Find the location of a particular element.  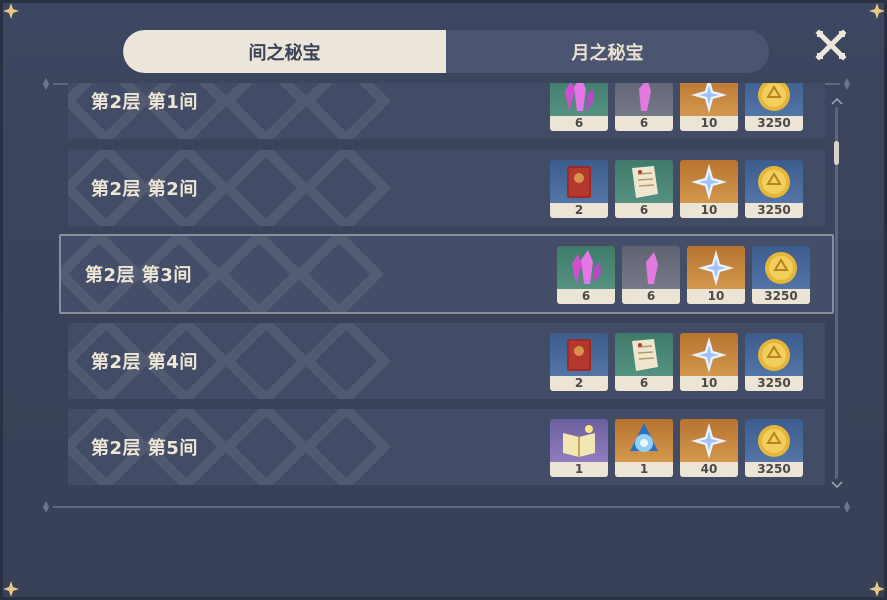

row-label: 第2层 第4间 is located at coordinates (144, 362).